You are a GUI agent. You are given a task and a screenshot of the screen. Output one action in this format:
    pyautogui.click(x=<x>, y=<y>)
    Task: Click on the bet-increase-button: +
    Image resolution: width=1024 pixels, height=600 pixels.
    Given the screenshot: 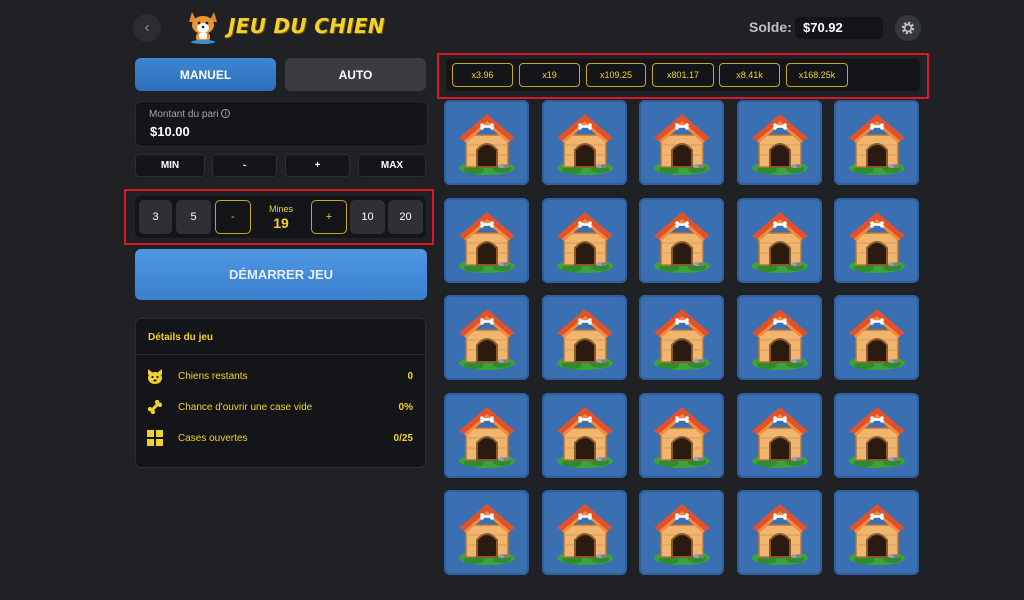 What is the action you would take?
    pyautogui.click(x=317, y=165)
    